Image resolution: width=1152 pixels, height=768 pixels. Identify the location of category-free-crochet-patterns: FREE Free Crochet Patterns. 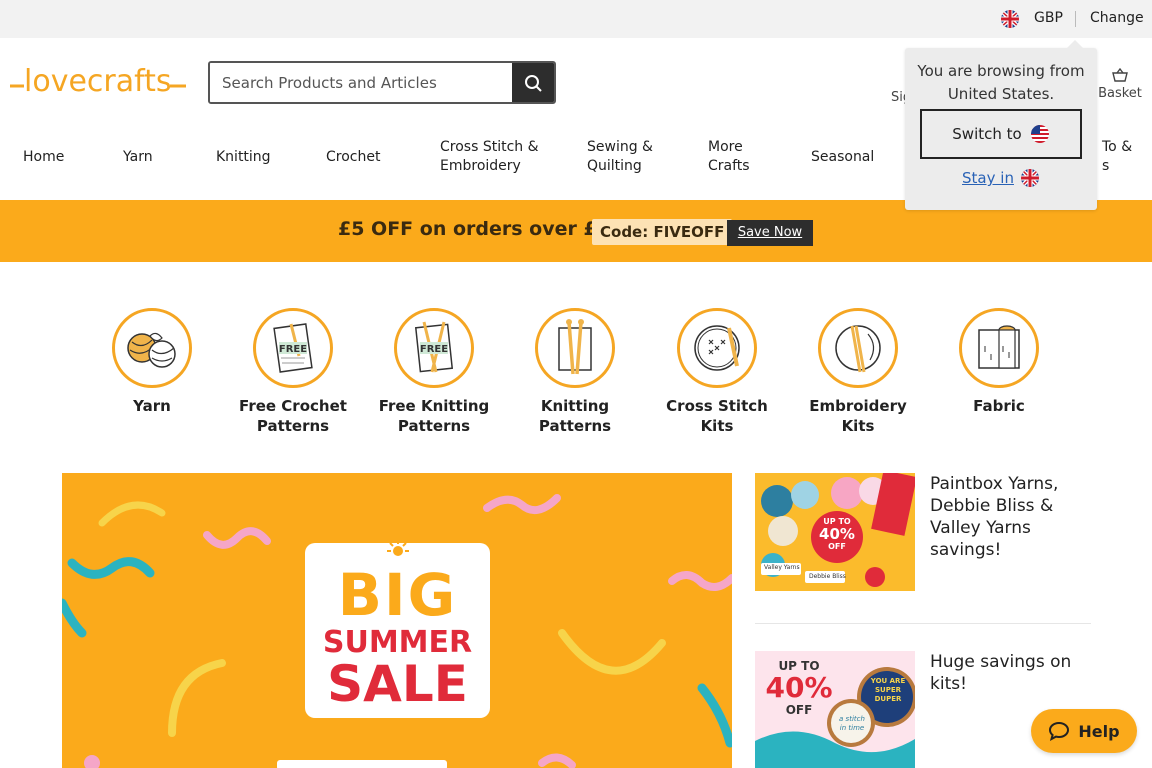
(293, 372).